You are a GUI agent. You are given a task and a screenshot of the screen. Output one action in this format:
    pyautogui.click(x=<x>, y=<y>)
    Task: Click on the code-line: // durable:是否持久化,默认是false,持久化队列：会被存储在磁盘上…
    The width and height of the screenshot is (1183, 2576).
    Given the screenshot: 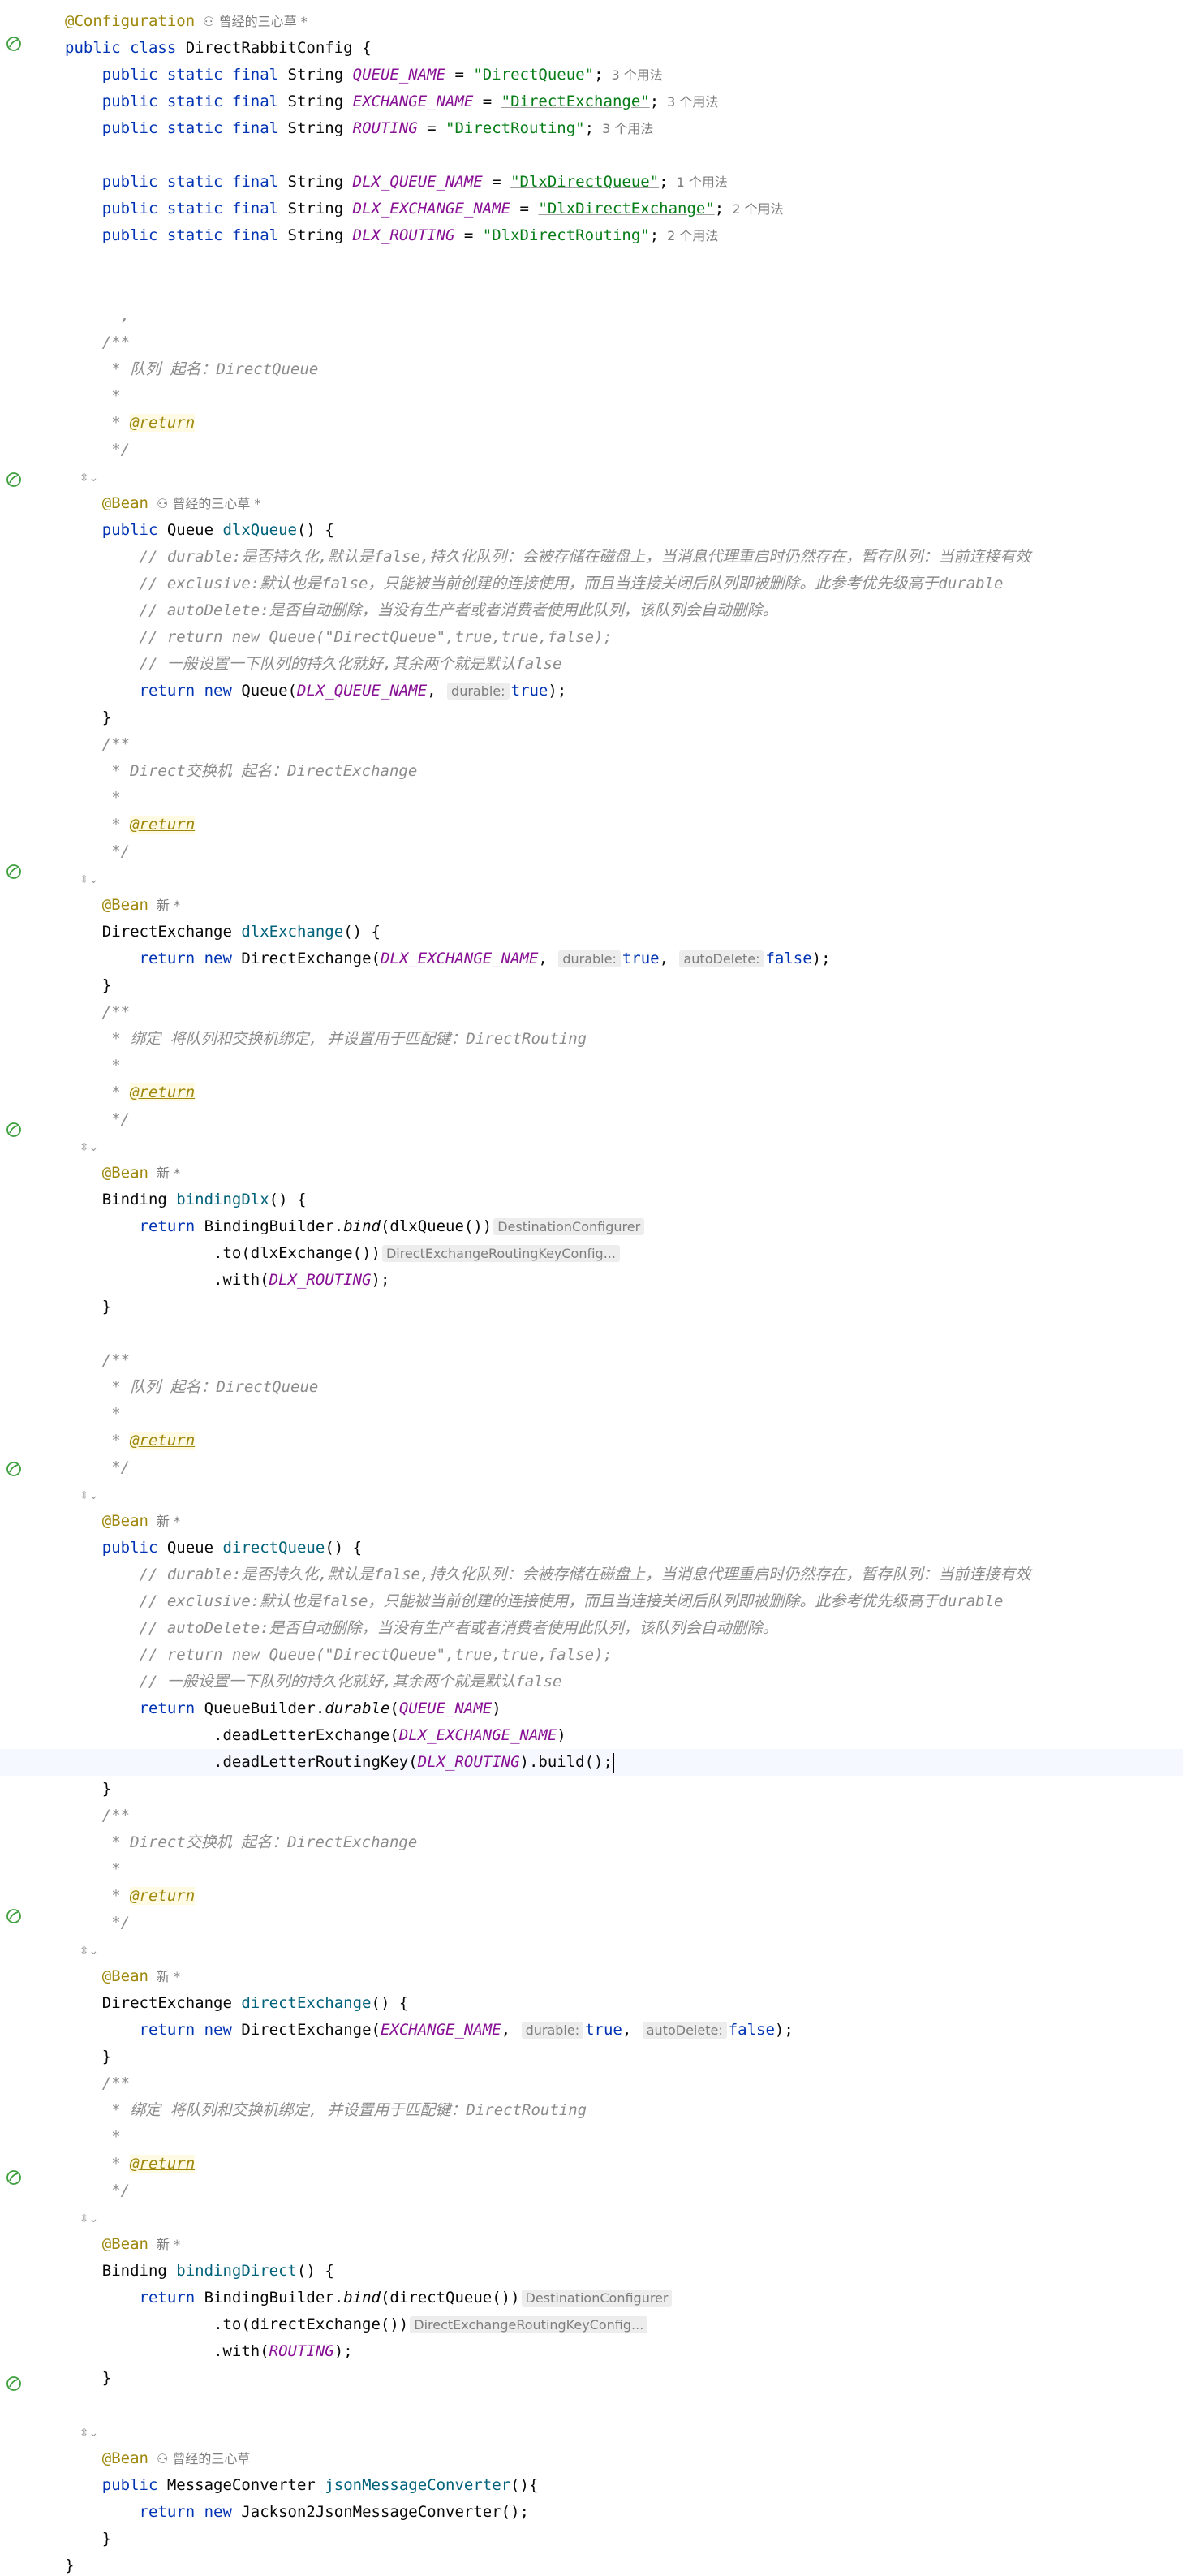 What is the action you would take?
    pyautogui.click(x=585, y=1575)
    